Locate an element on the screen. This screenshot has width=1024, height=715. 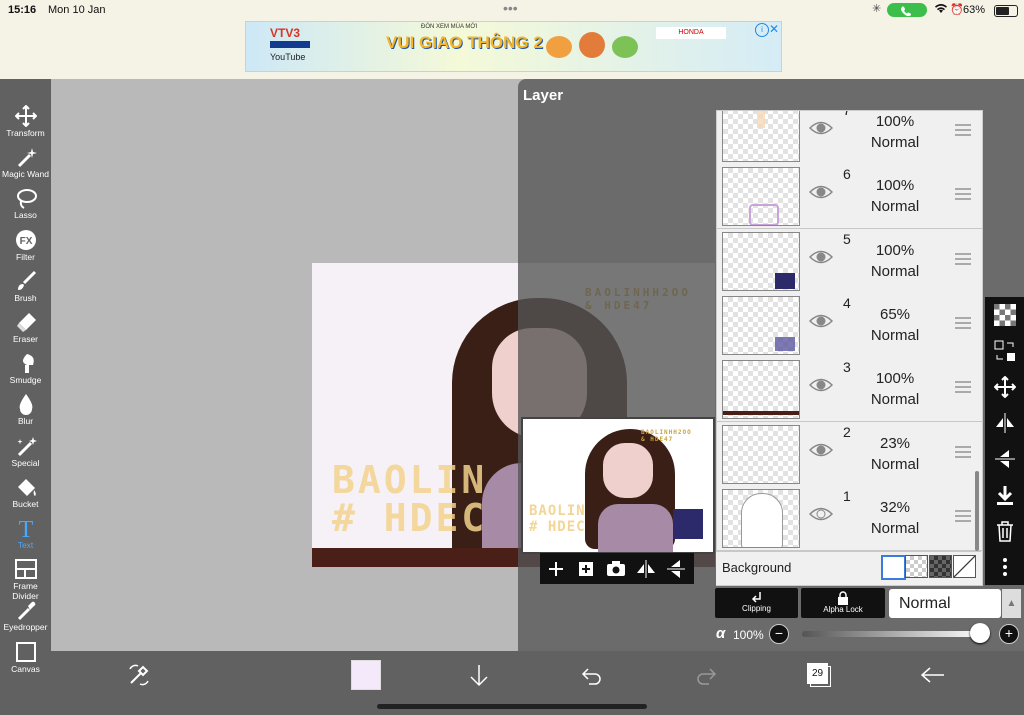
layers-count-icon: 29 is located at coordinates (819, 675).